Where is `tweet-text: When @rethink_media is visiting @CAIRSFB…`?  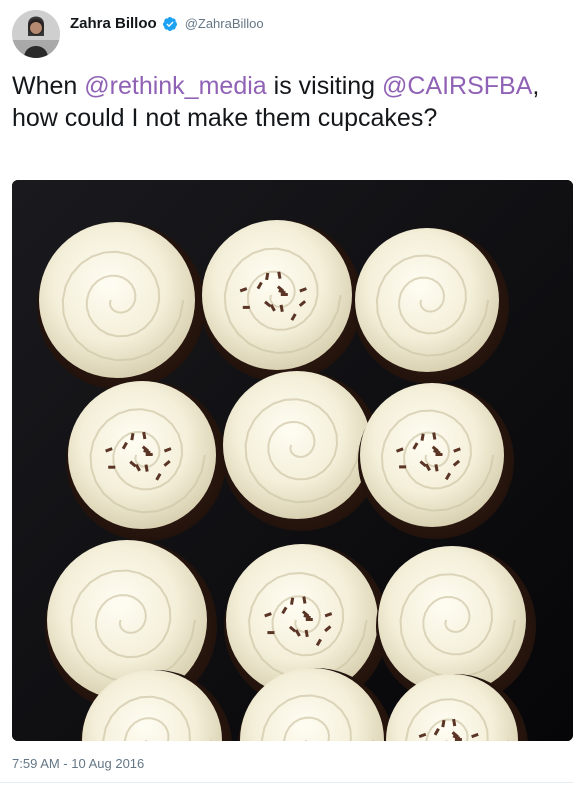
tweet-text: When @rethink_media is visiting @CAIRSFB… is located at coordinates (286, 102).